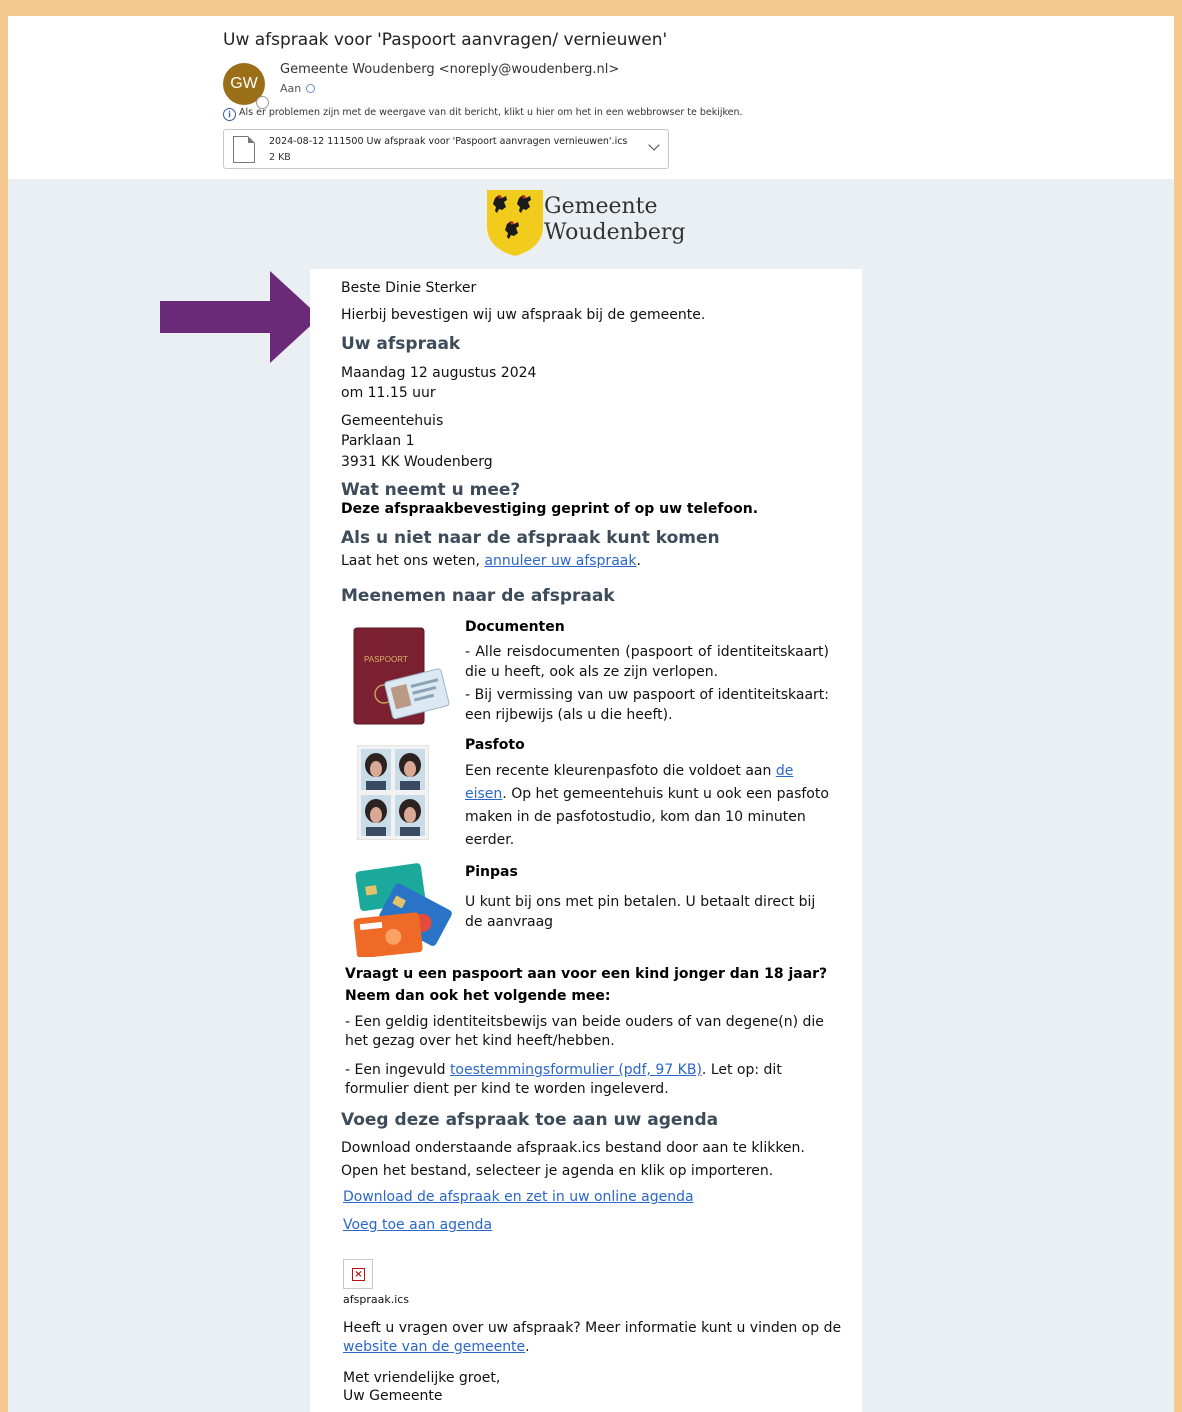  What do you see at coordinates (478, 596) in the screenshot?
I see `take-heading: Meenemen naar de afspraak` at bounding box center [478, 596].